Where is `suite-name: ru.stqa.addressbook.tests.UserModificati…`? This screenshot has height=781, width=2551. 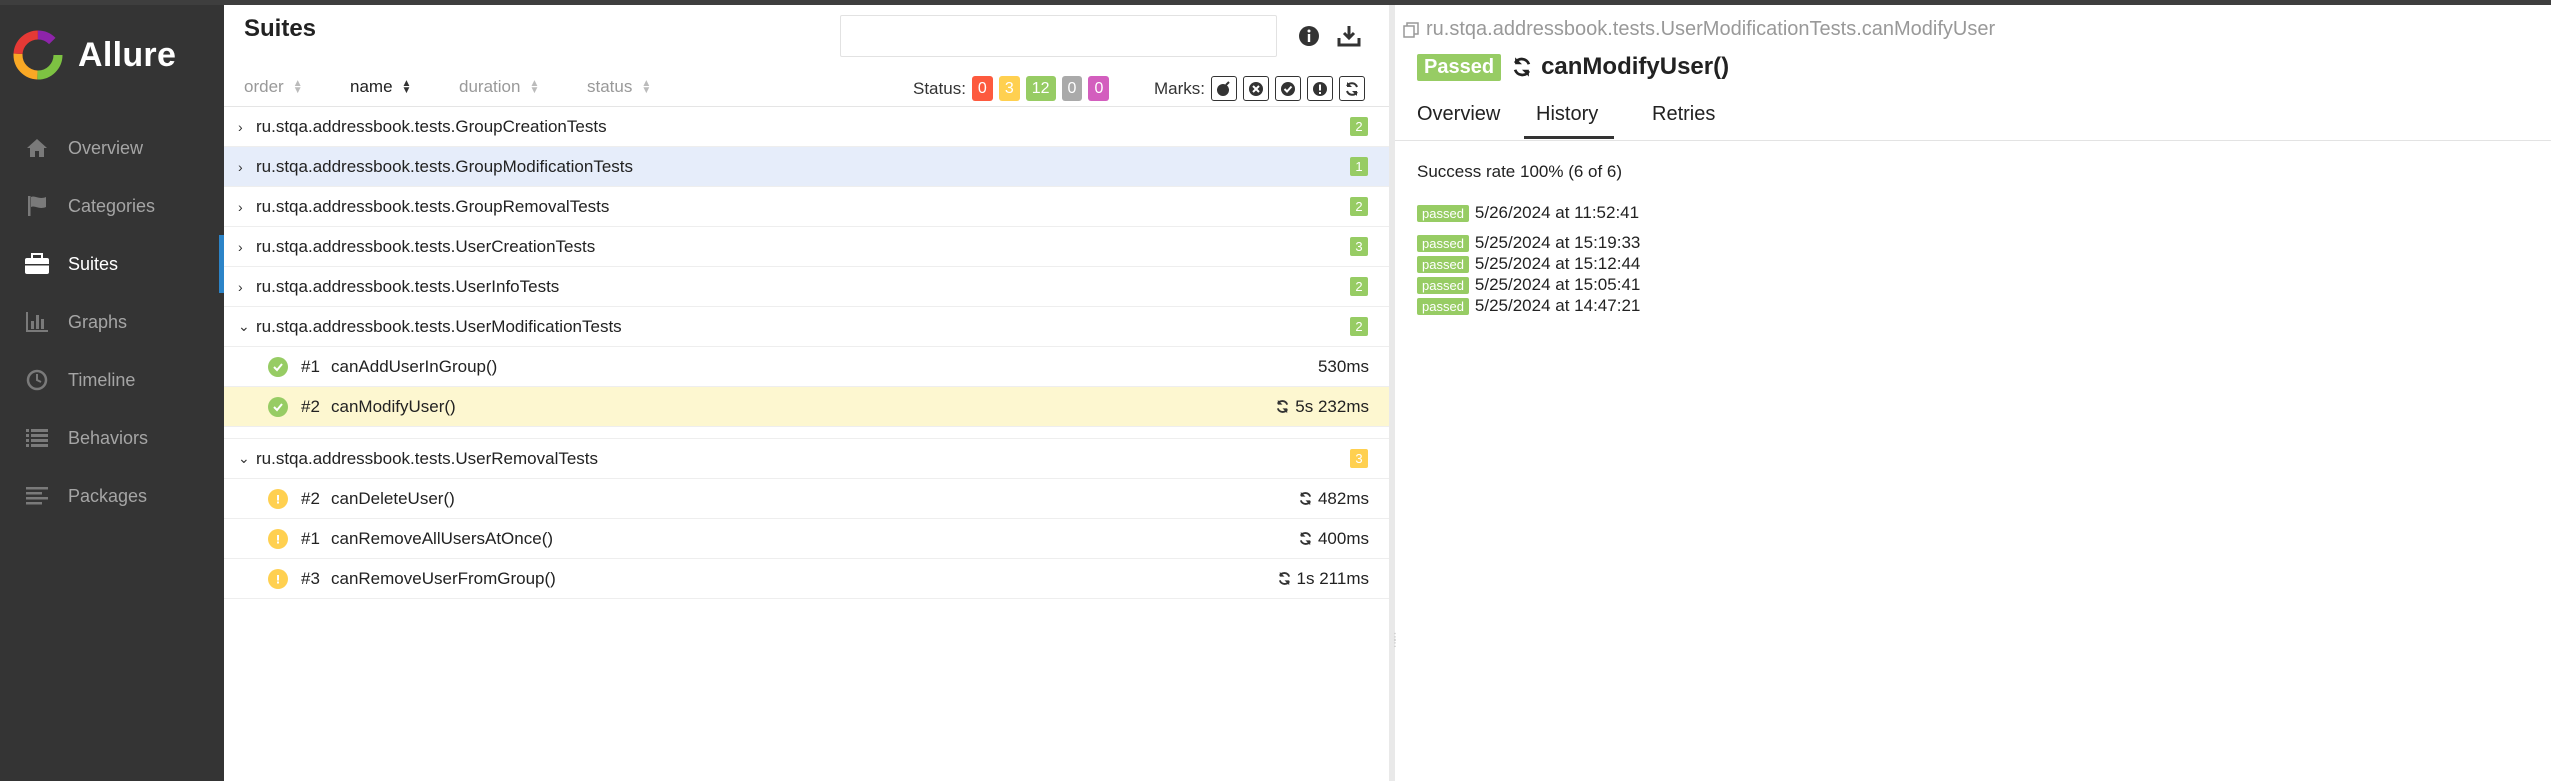 suite-name: ru.stqa.addressbook.tests.UserModificati… is located at coordinates (439, 326).